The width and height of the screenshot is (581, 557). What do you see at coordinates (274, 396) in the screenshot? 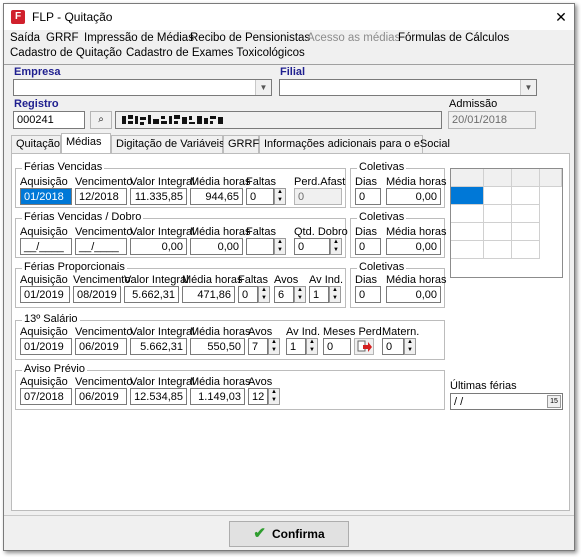
I see `ap-avos-stepper: ▲ ▼` at bounding box center [274, 396].